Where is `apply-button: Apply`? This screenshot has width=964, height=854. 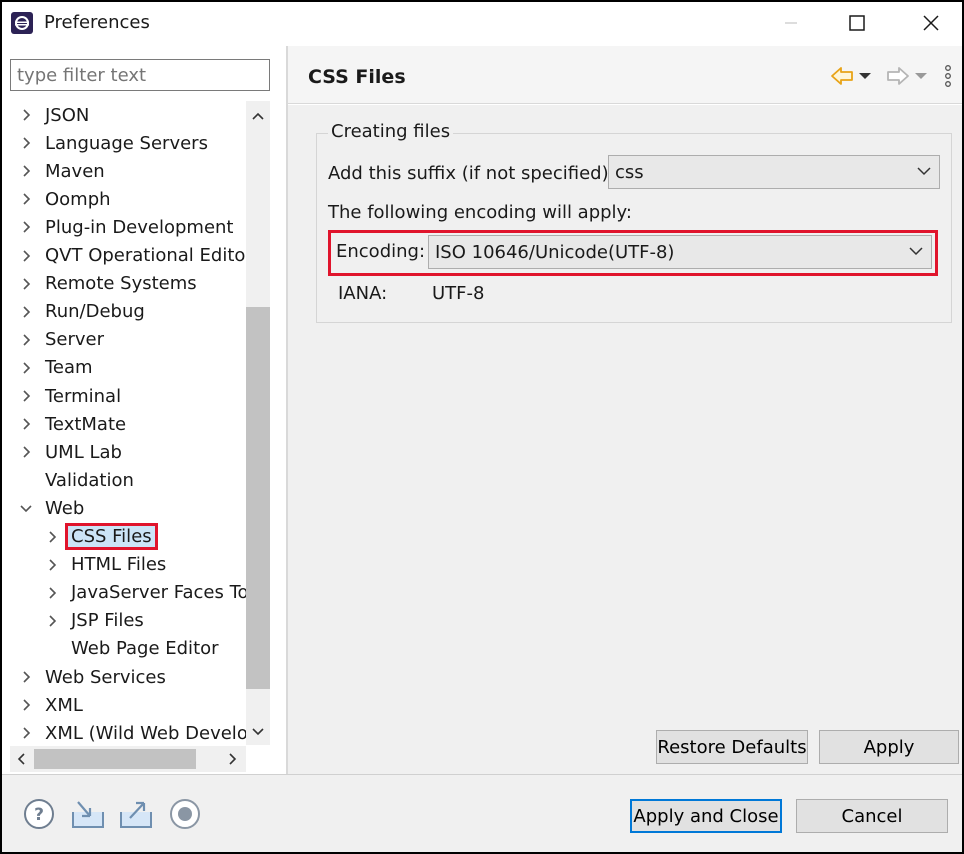 apply-button: Apply is located at coordinates (889, 747).